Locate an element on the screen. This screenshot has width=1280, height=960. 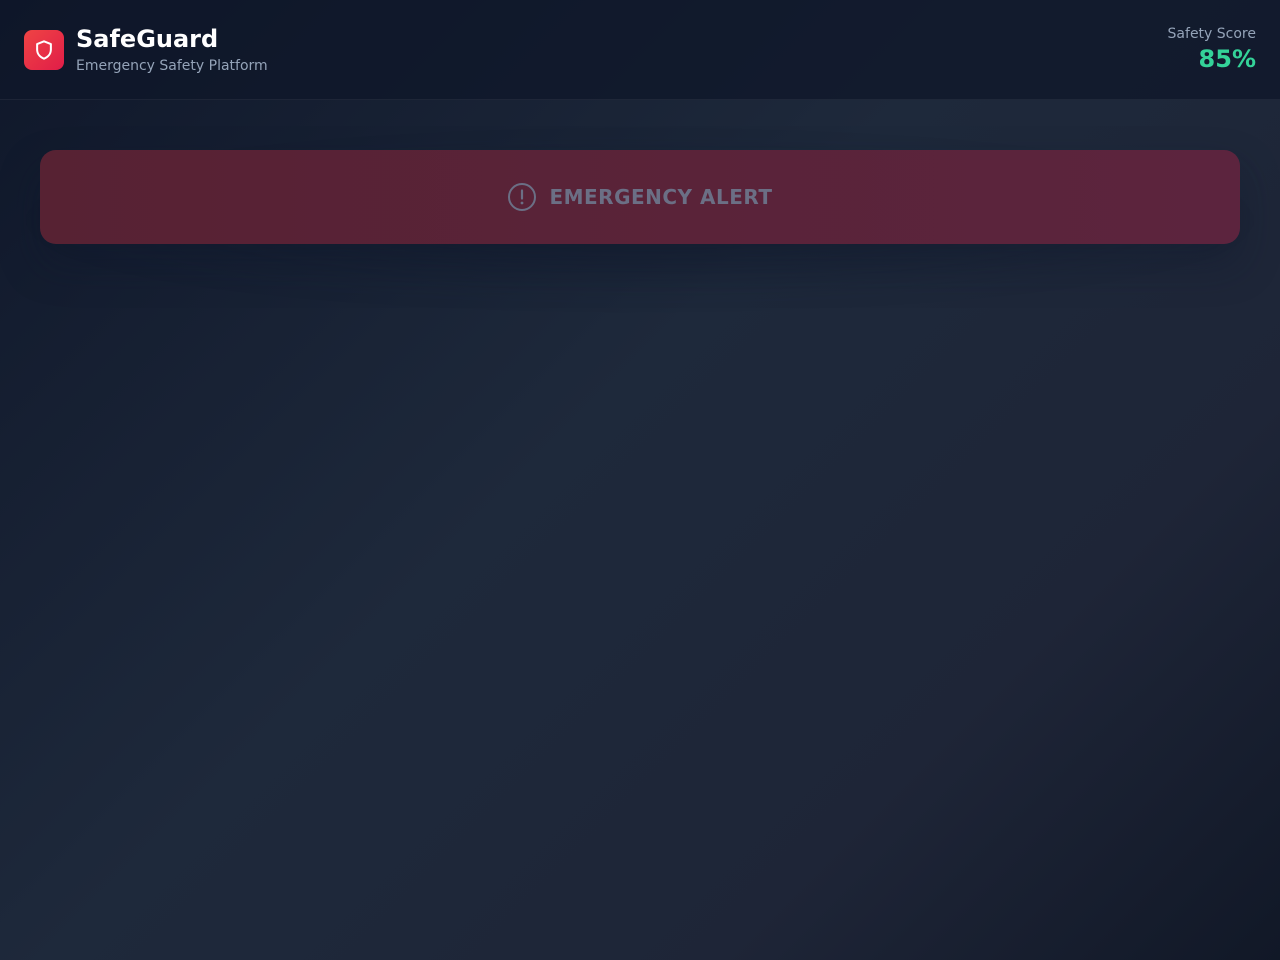
alert-circle-icon is located at coordinates (522, 197).